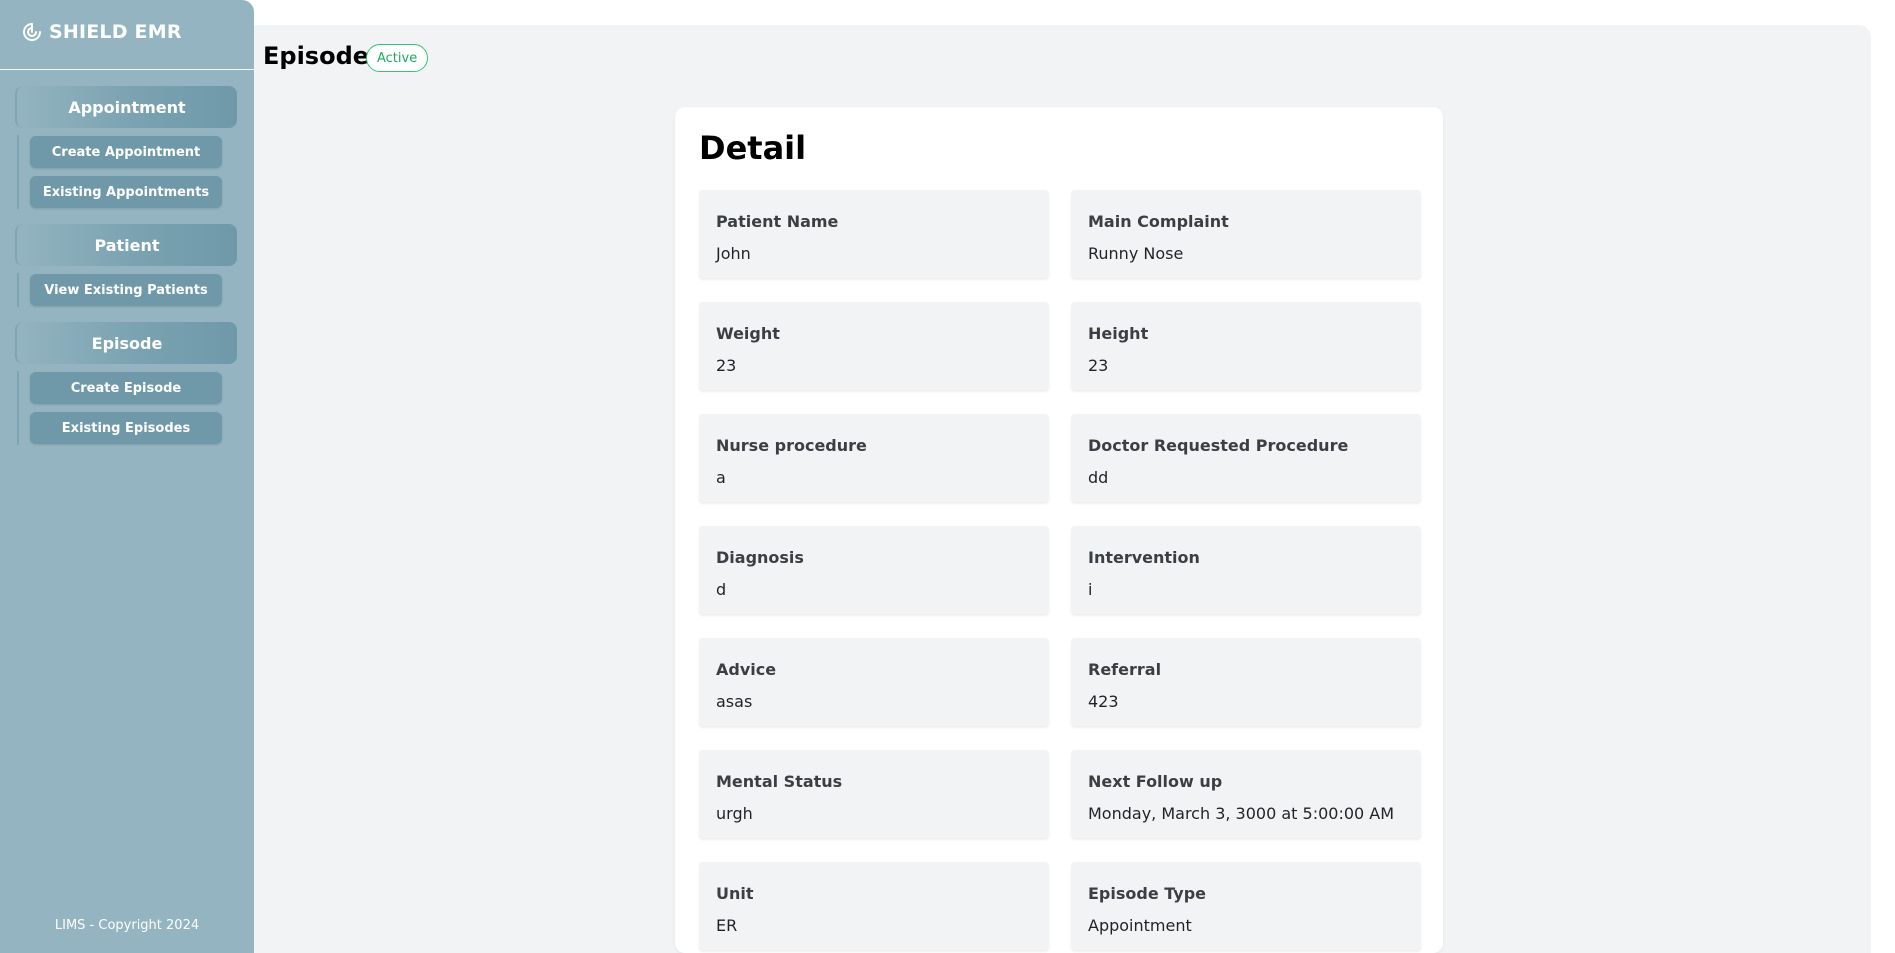  Describe the element at coordinates (734, 701) in the screenshot. I see `field-value: asas` at that location.